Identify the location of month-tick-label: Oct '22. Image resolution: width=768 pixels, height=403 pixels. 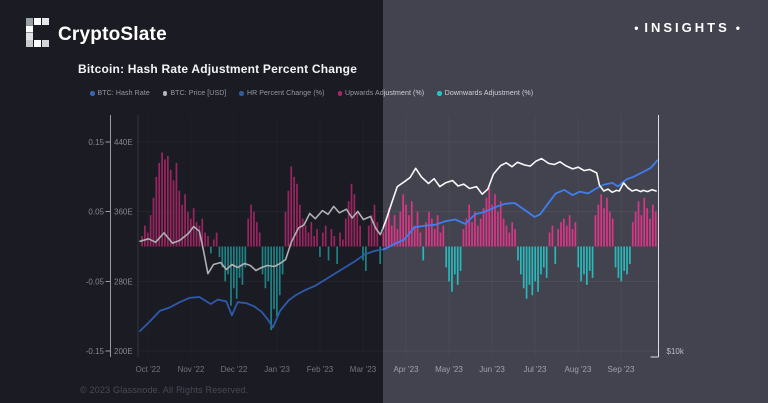
(148, 369).